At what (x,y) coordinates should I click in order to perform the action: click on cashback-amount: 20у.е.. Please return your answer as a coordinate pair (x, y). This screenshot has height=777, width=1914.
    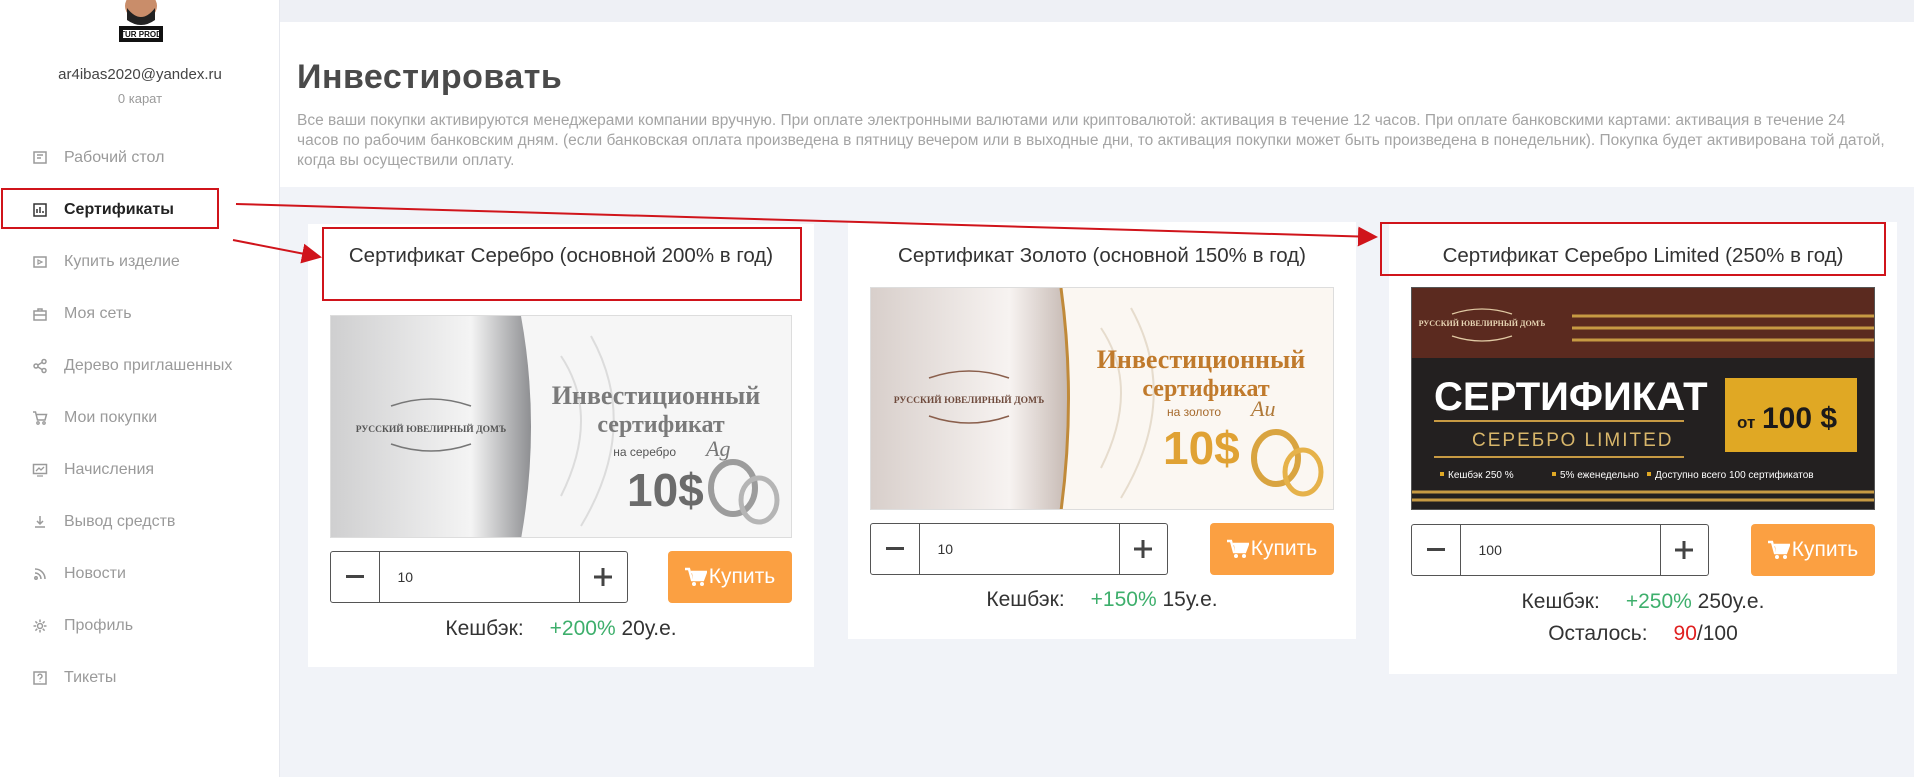
    Looking at the image, I should click on (649, 628).